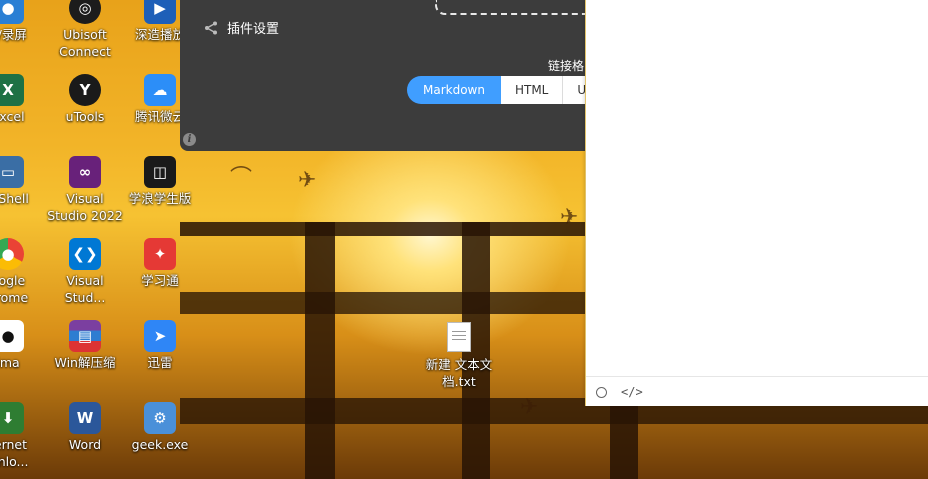 The width and height of the screenshot is (928, 479). What do you see at coordinates (85, 418) in the screenshot?
I see `word-icon: W` at bounding box center [85, 418].